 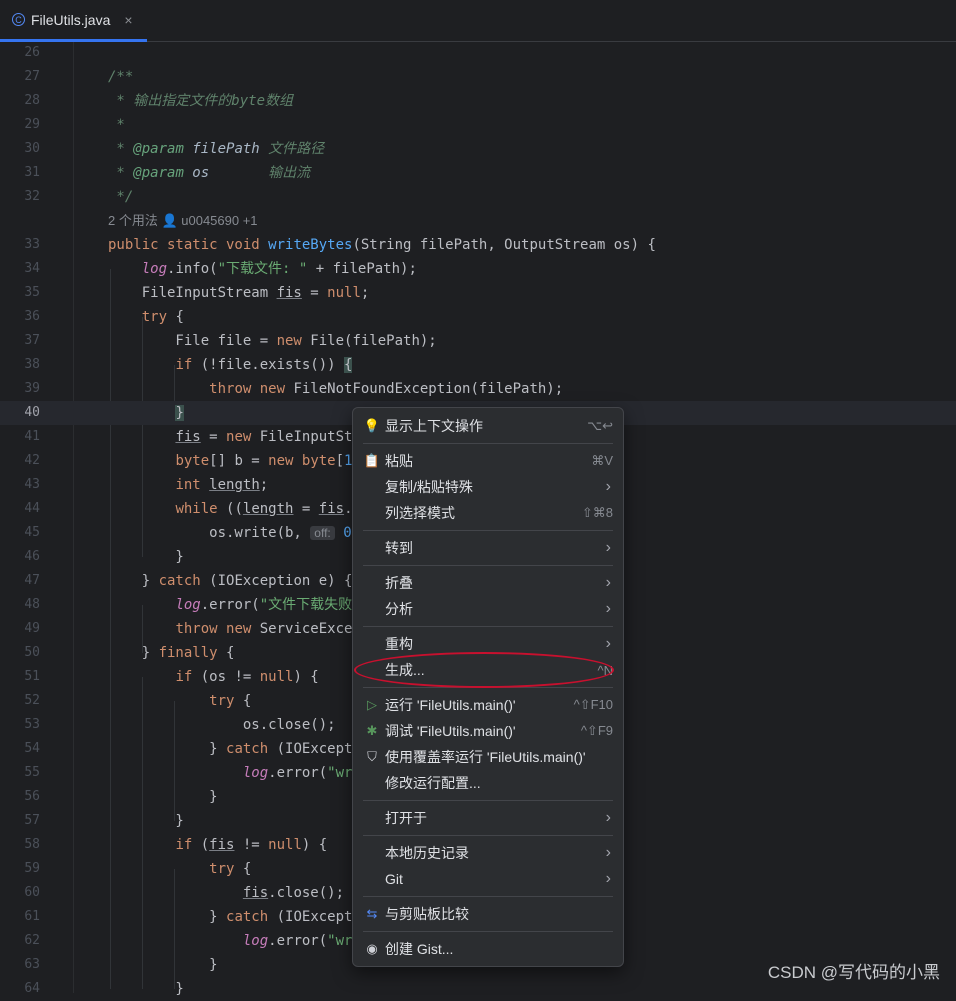 I want to click on code-line: 38 if (!file.exists()) {, so click(x=188, y=365).